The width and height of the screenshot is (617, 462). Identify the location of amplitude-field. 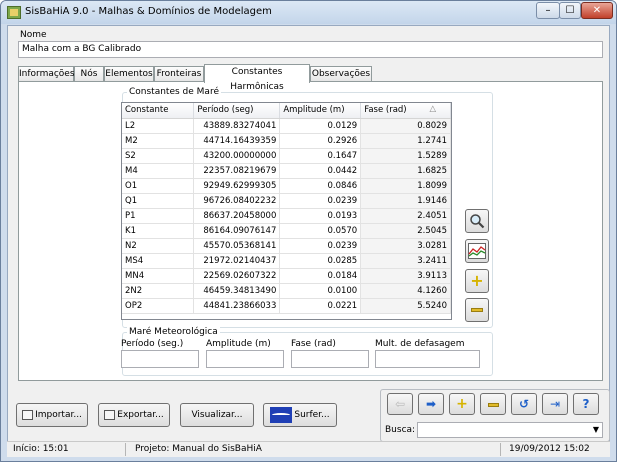
(245, 359).